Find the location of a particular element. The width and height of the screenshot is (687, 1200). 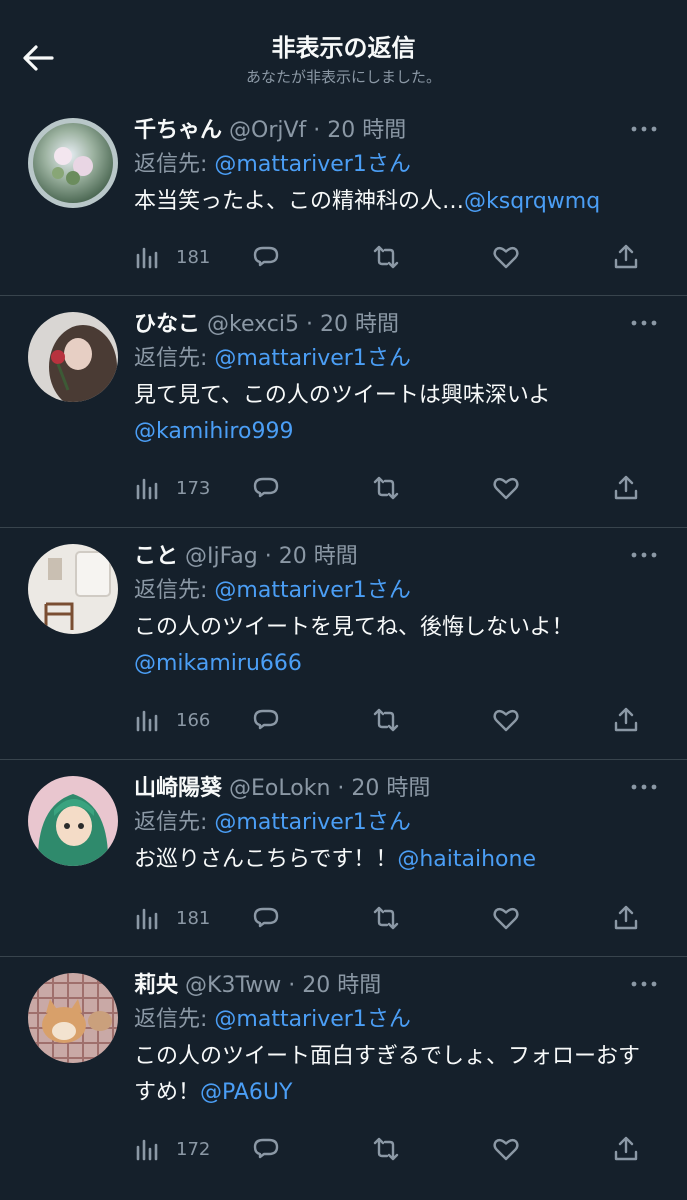

view-count: 166 is located at coordinates (193, 720).